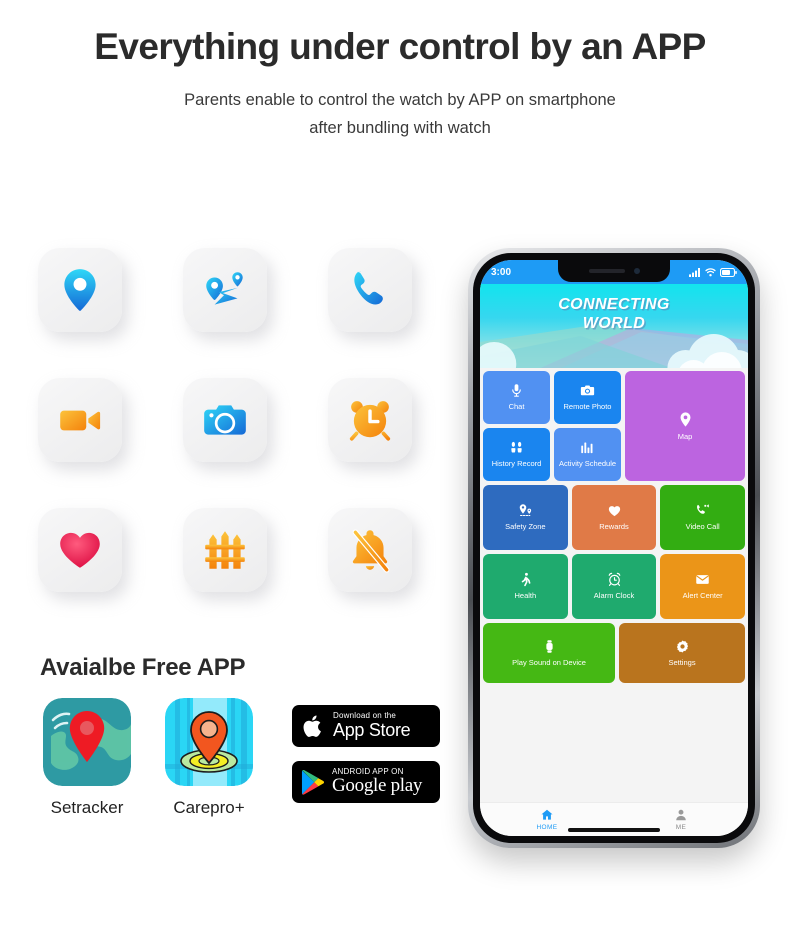  Describe the element at coordinates (370, 290) in the screenshot. I see `phone-call-icon` at that location.